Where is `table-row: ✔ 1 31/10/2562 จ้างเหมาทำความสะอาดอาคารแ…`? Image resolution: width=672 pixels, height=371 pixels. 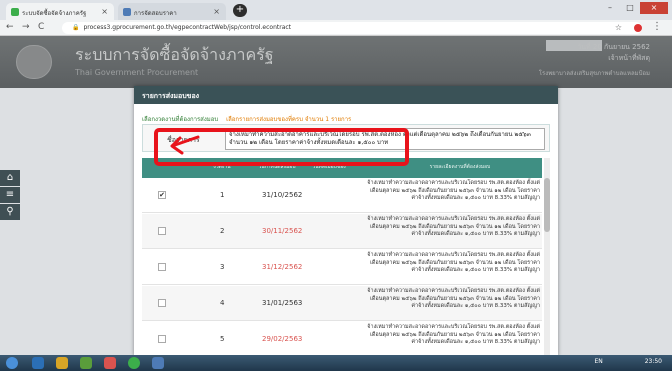
table-row: ✔ 1 31/10/2562 จ้างเหมาทำความสะอาดอาคารแ… is located at coordinates (342, 195).